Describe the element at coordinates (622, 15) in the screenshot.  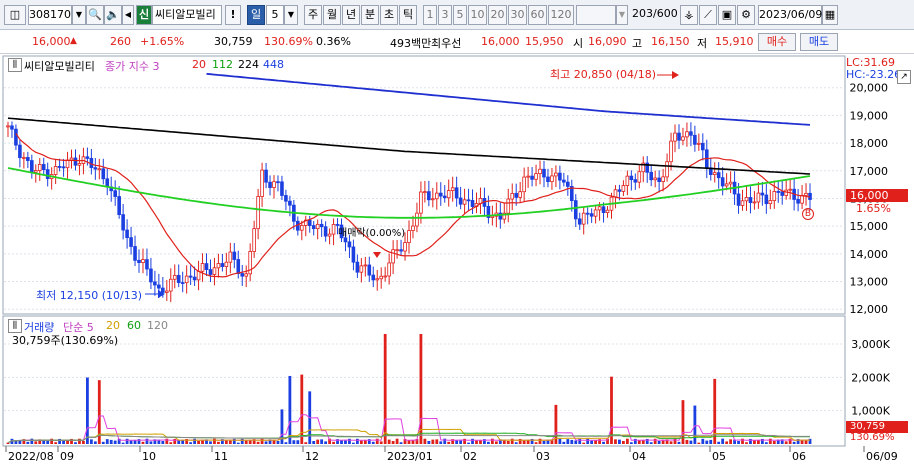
I see `interval-dropdown-icon: ▼` at that location.